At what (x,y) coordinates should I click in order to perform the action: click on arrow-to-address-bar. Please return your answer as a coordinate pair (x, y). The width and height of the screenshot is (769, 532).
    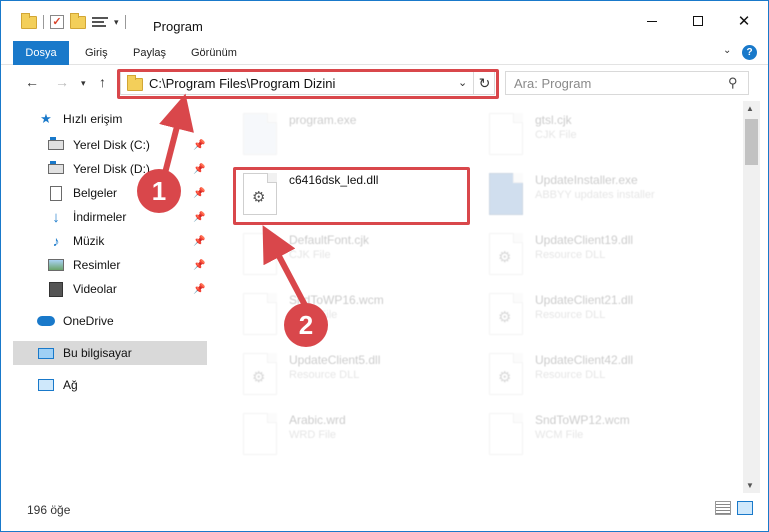
    Looking at the image, I should click on (176, 135).